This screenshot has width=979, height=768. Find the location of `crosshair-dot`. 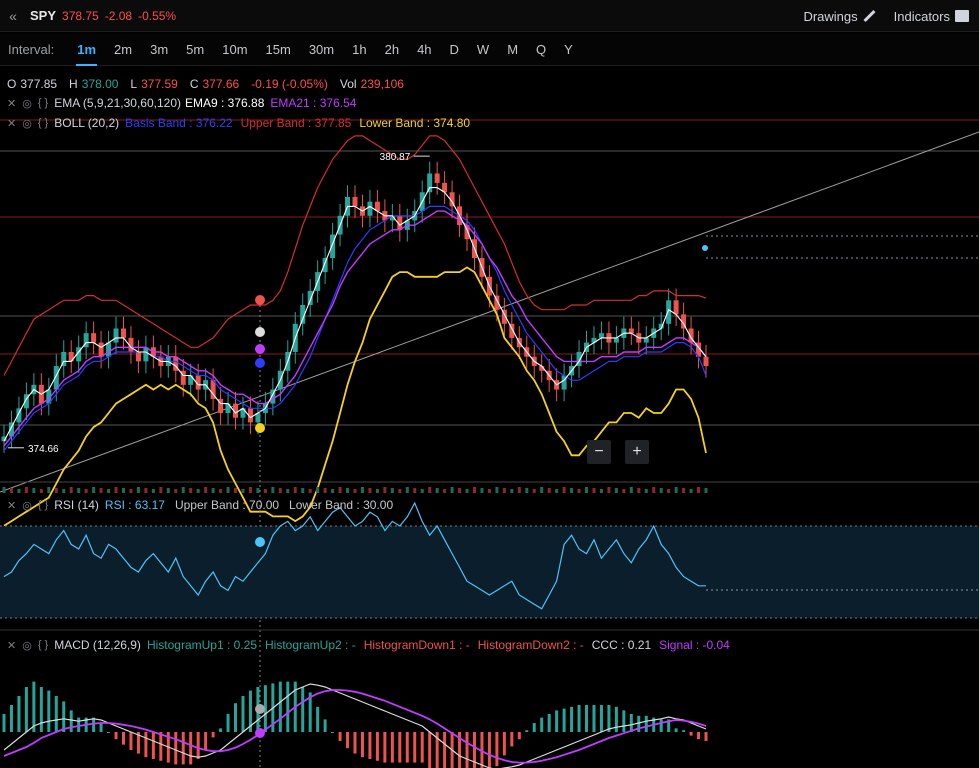

crosshair-dot is located at coordinates (260, 428).